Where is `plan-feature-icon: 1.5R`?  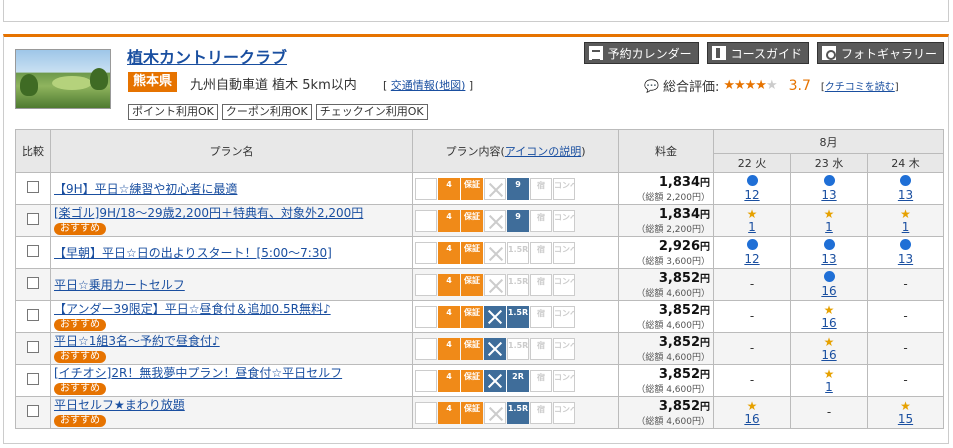
plan-feature-icon: 1.5R is located at coordinates (518, 316).